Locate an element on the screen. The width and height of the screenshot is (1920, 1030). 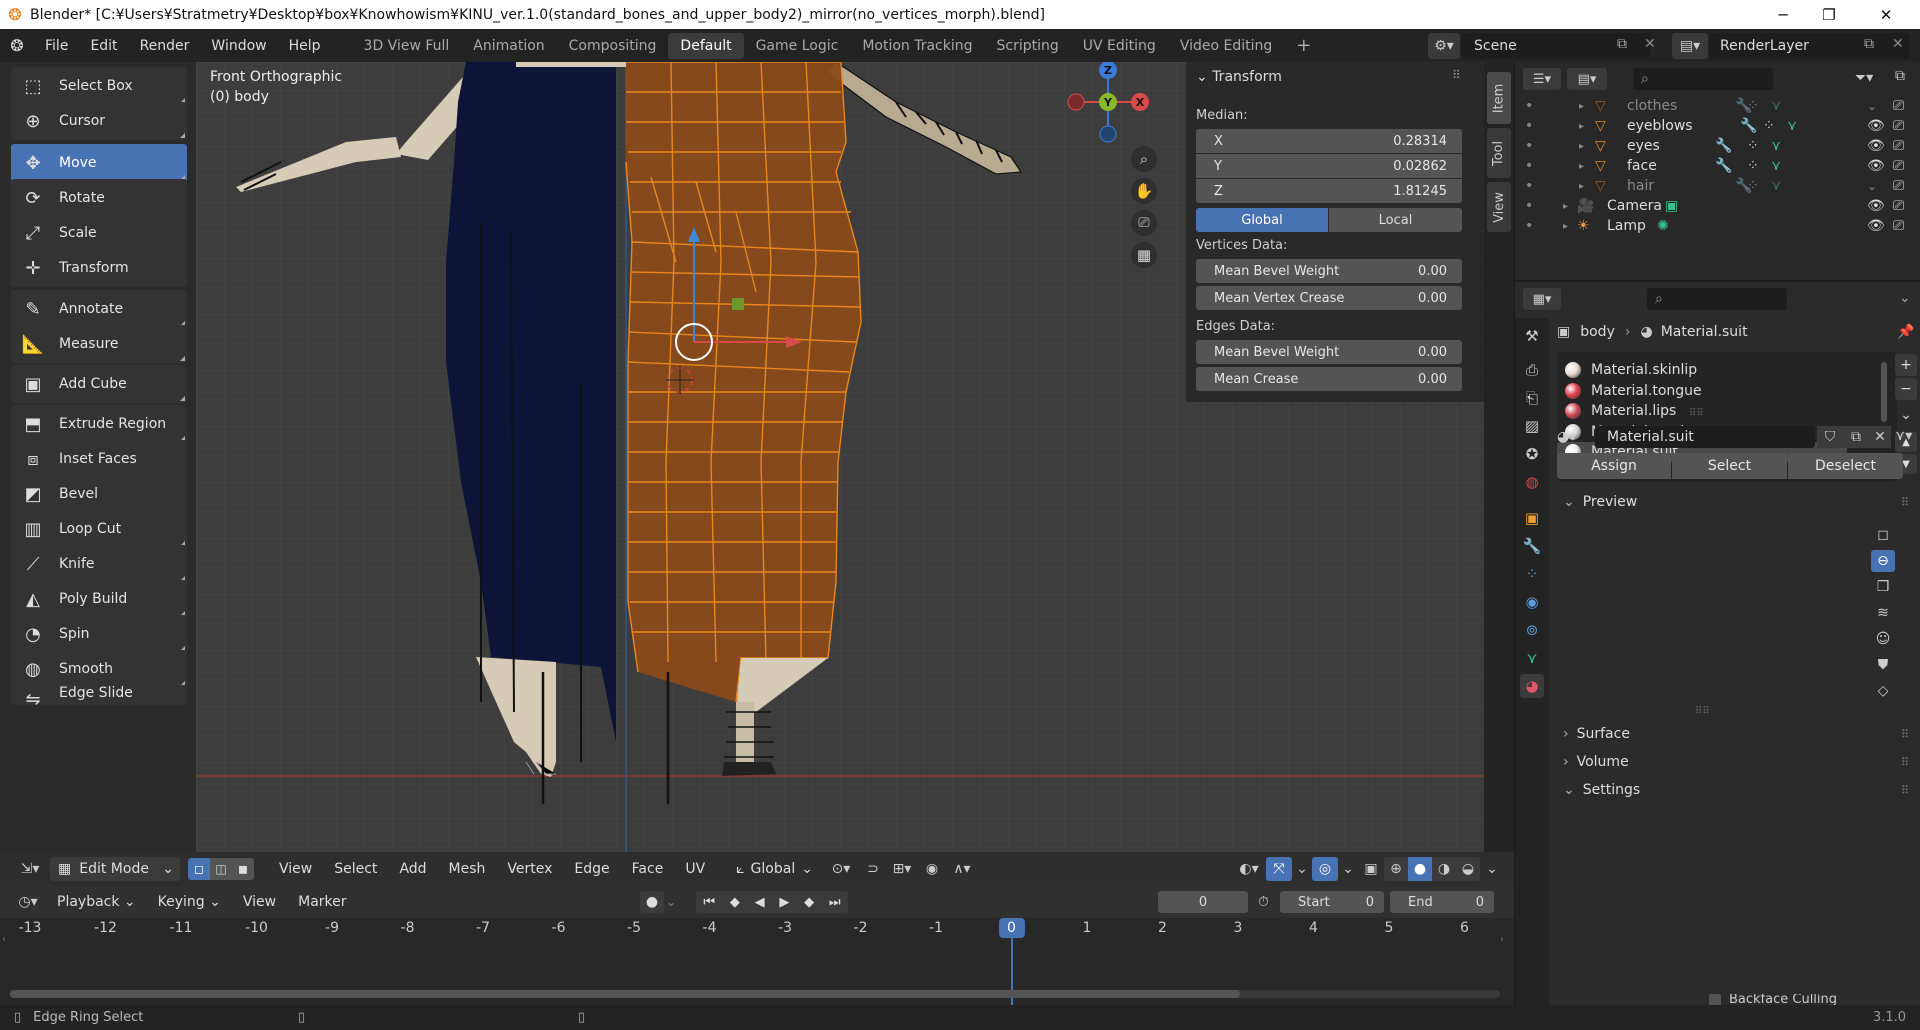
output-properties-icon: ⎗ is located at coordinates (1532, 398).